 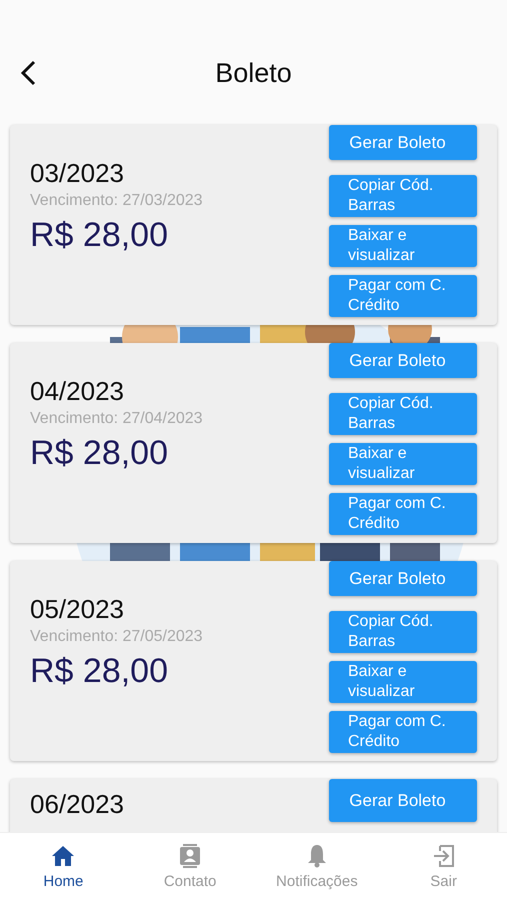 I want to click on nav-tab: Sair, so click(x=443, y=866).